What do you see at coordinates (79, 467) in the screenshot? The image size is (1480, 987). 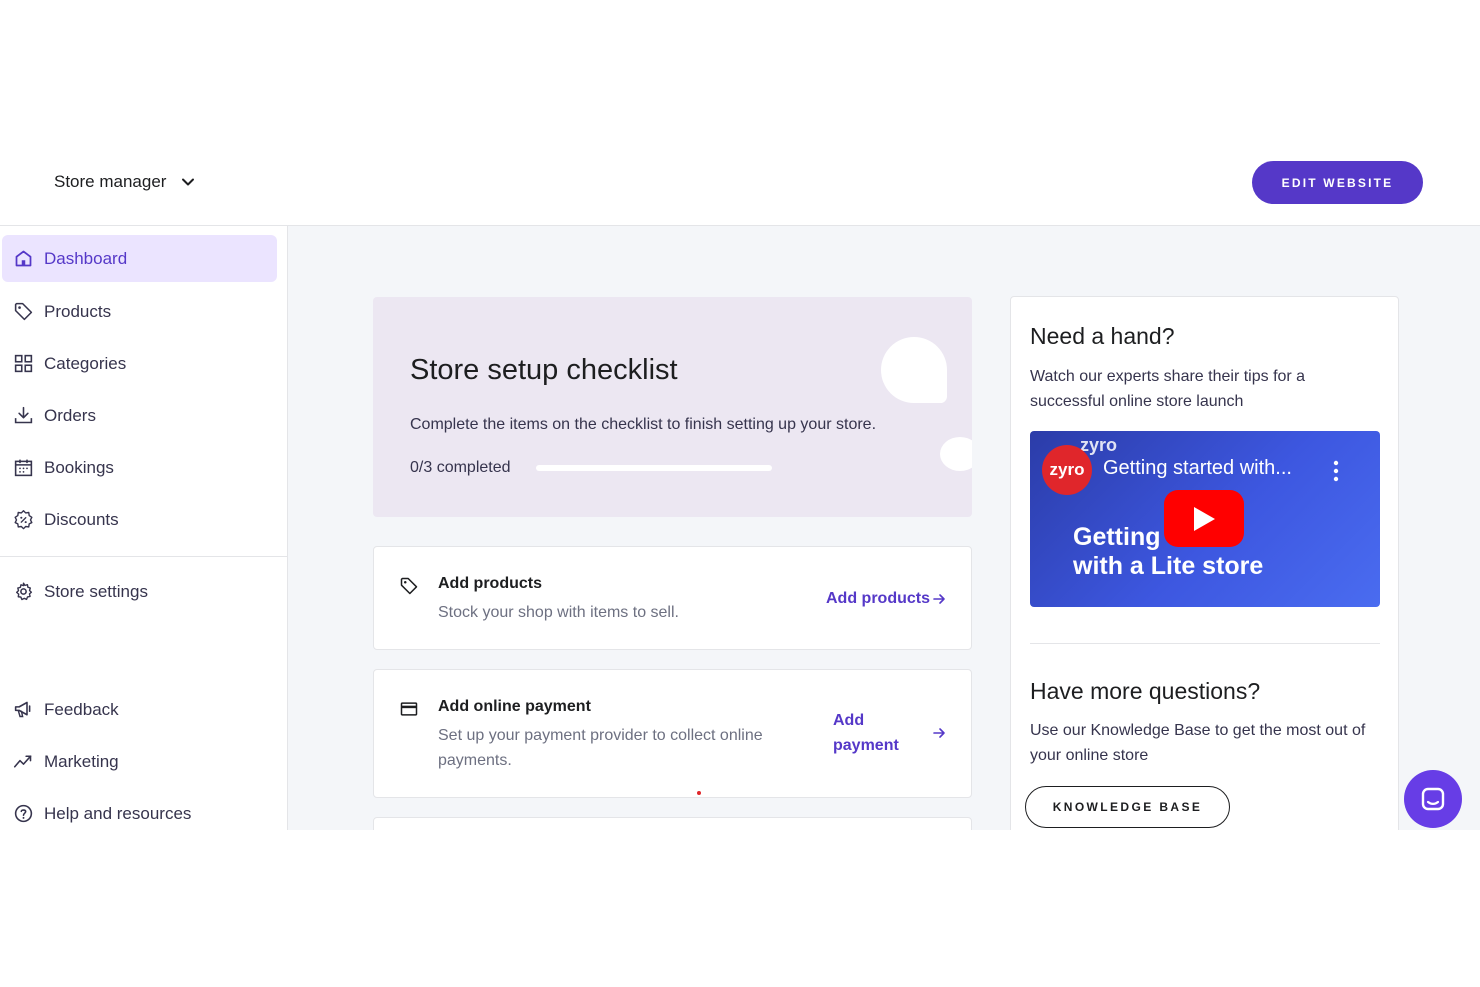 I see `sidebar-item-label: Bookings` at bounding box center [79, 467].